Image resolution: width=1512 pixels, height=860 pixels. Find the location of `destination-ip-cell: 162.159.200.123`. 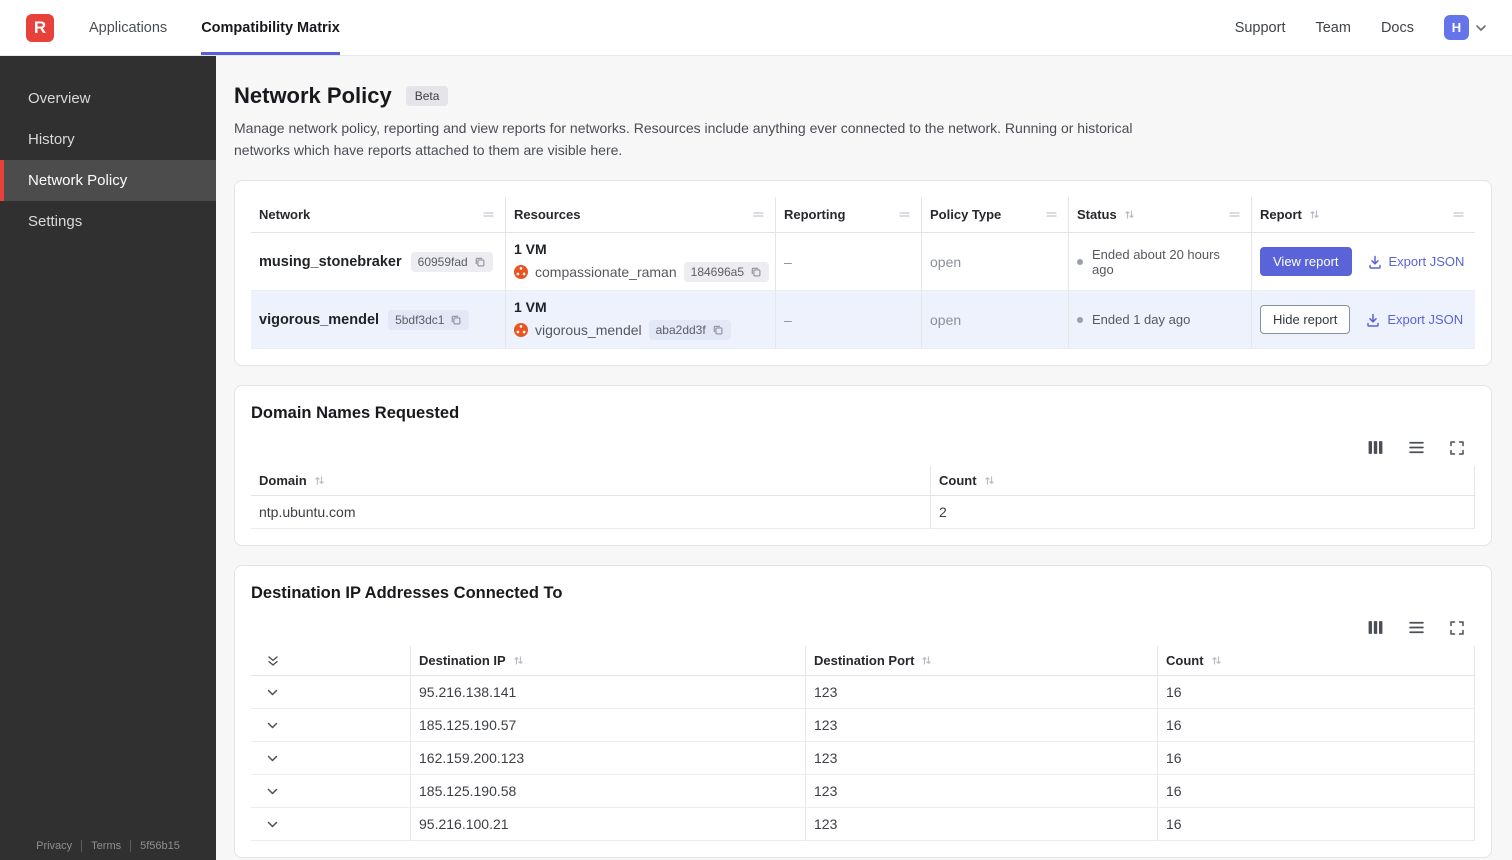

destination-ip-cell: 162.159.200.123 is located at coordinates (608, 759).